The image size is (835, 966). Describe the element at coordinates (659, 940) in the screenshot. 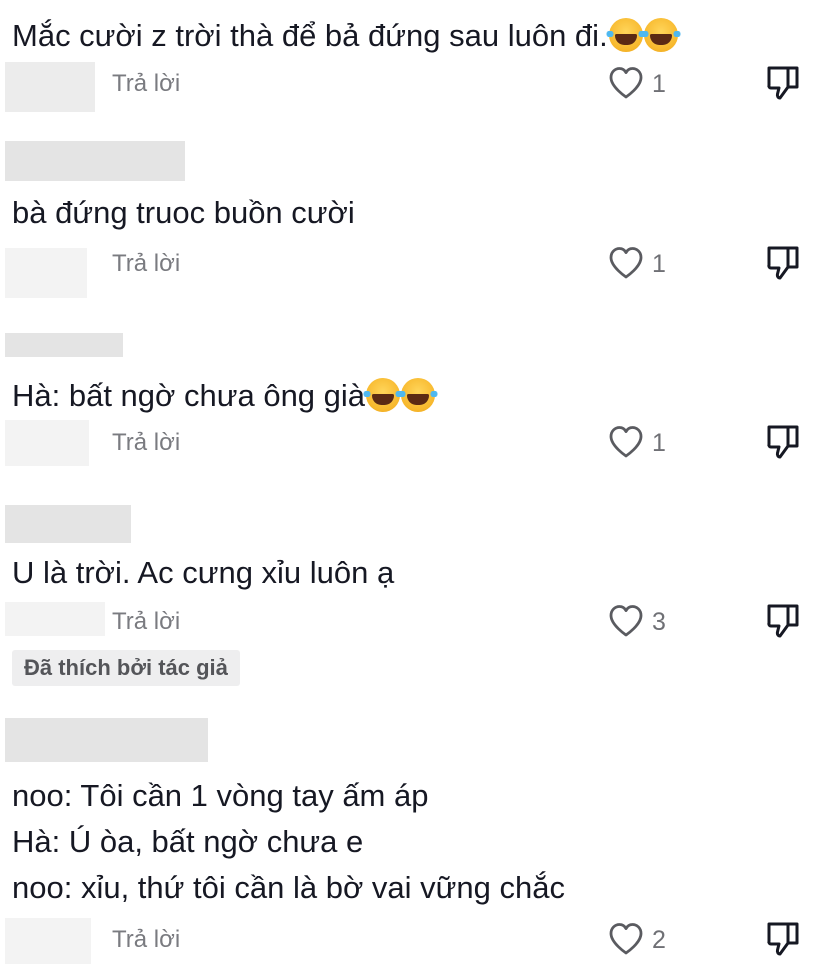

I see `like-count: 2` at that location.